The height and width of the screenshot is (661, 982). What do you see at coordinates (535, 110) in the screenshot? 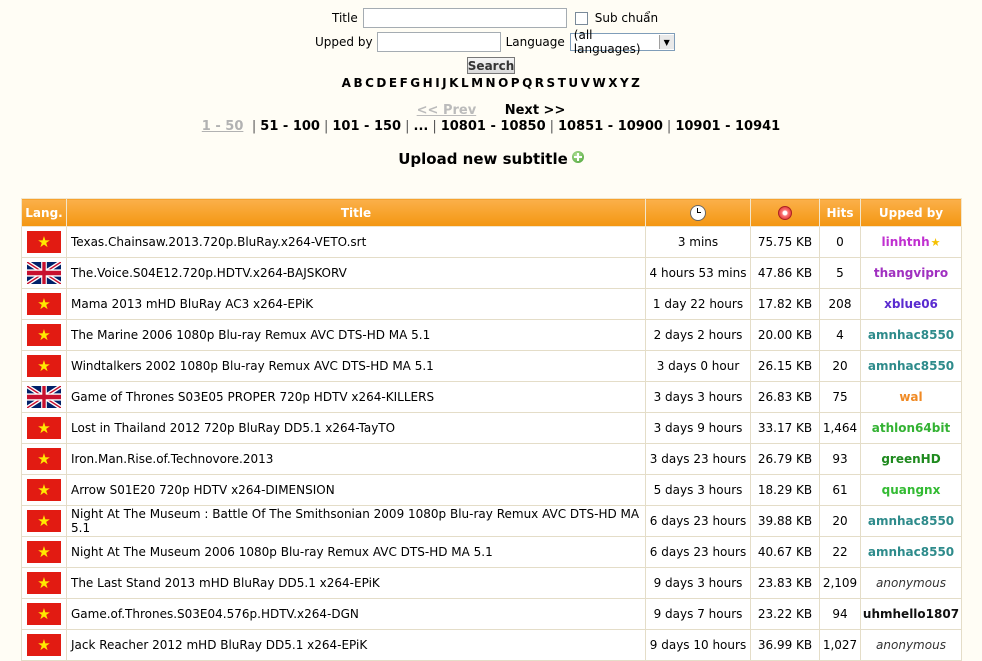
I see `next-link: Next >>` at bounding box center [535, 110].